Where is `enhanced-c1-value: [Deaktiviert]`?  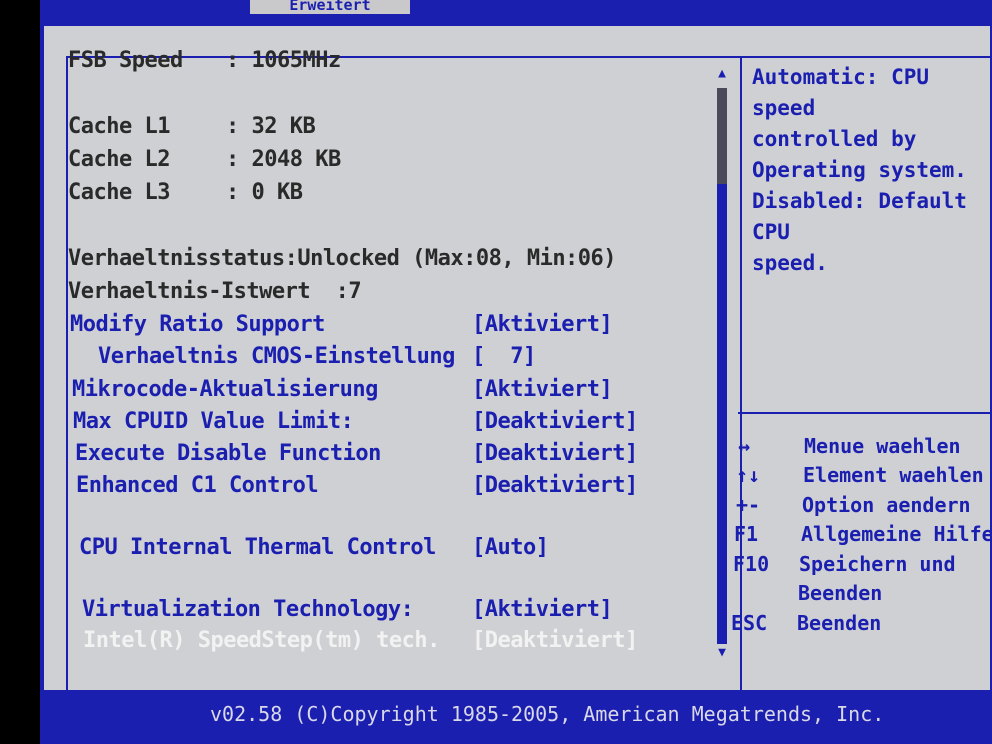
enhanced-c1-value: [Deaktiviert] is located at coordinates (555, 486).